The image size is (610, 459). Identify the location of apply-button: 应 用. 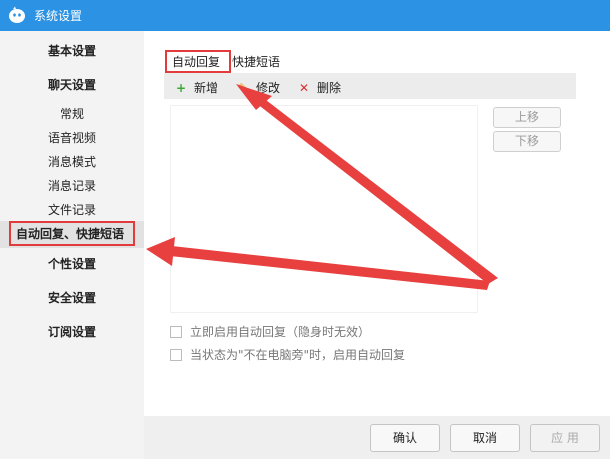
(565, 438).